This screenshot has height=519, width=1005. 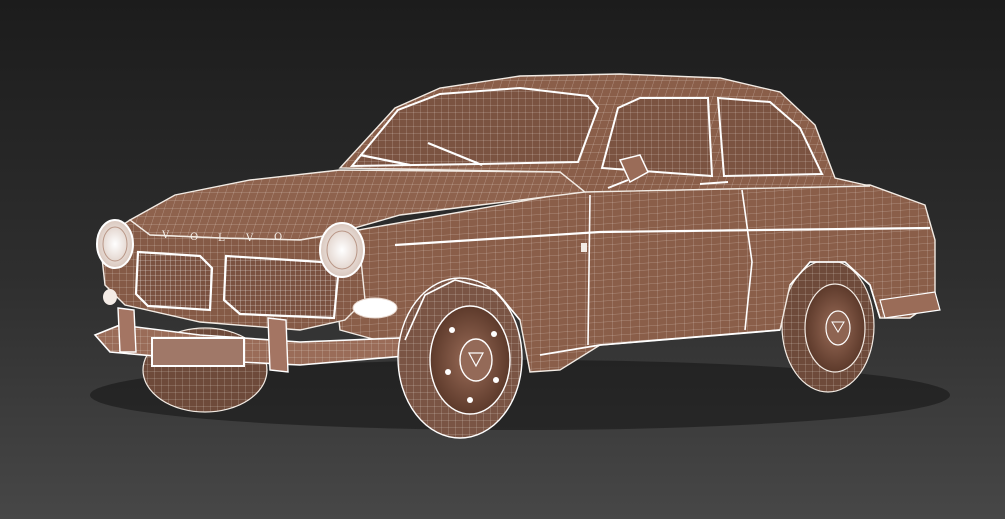 What do you see at coordinates (198, 352) in the screenshot?
I see `license-plate` at bounding box center [198, 352].